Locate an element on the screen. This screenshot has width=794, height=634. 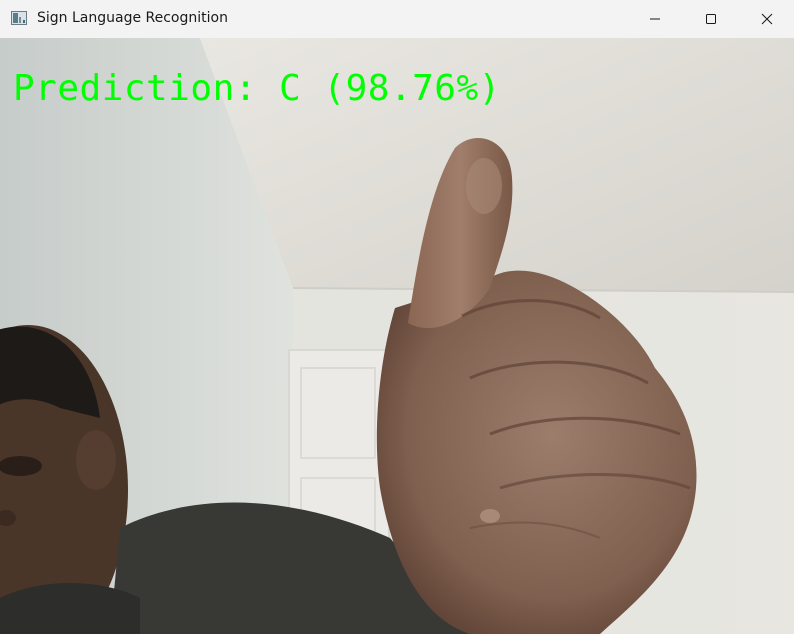
app-icon is located at coordinates (19, 18).